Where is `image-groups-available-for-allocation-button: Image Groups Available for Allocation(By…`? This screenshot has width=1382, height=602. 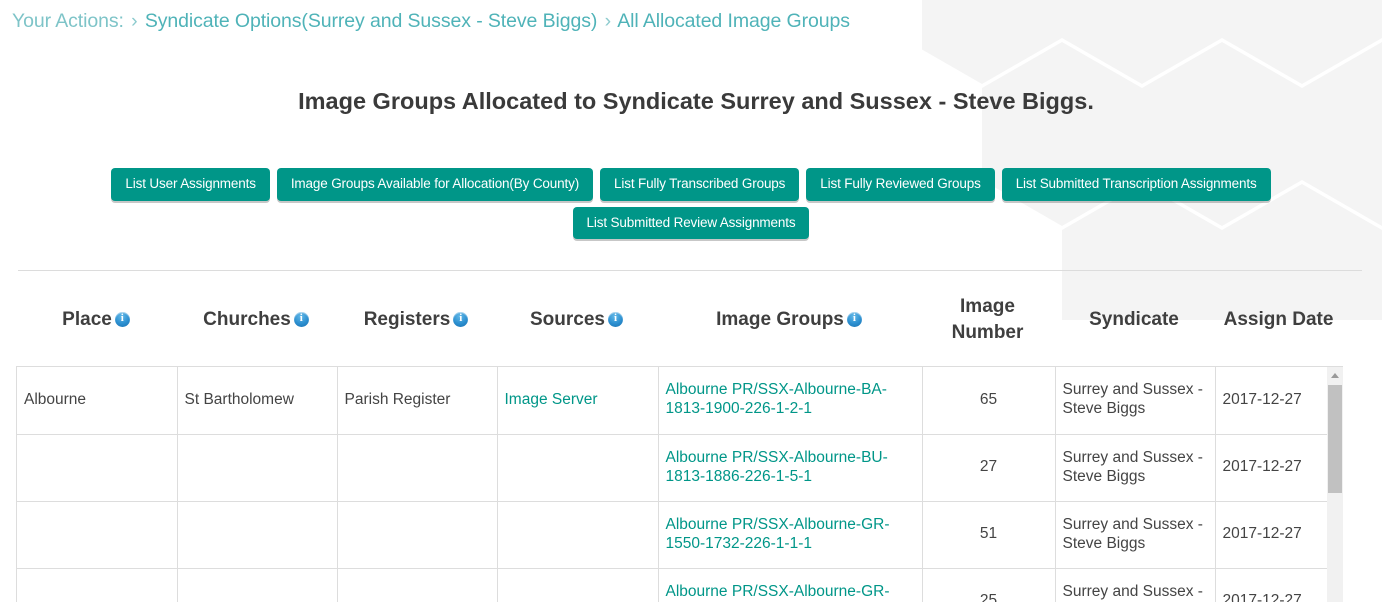 image-groups-available-for-allocation-button: Image Groups Available for Allocation(By… is located at coordinates (435, 184).